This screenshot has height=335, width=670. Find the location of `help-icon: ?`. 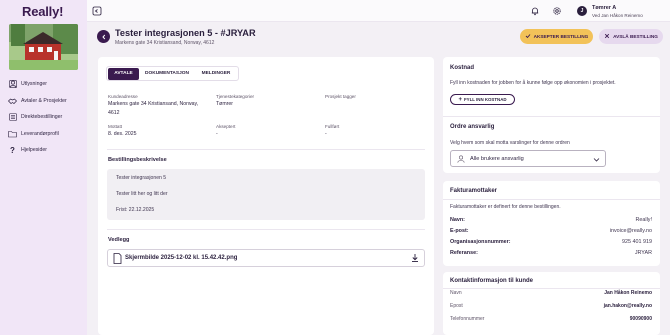

help-icon: ? is located at coordinates (12, 150).